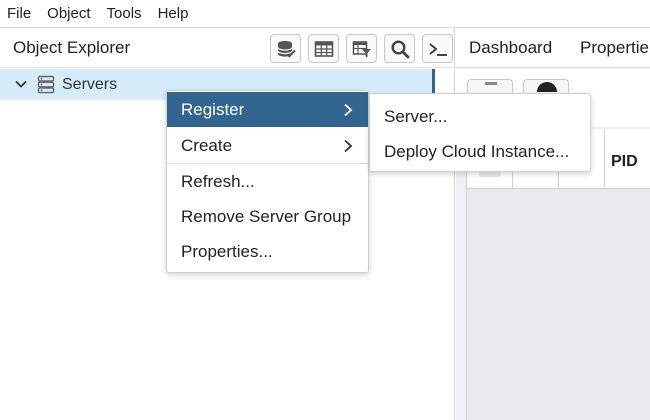 This screenshot has width=650, height=420. Describe the element at coordinates (624, 162) in the screenshot. I see `column-header-pid: PID` at that location.